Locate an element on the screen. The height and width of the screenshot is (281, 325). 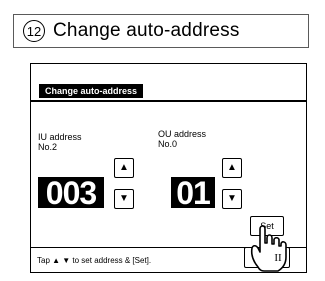
ou-up-button: ▲ is located at coordinates (232, 168).